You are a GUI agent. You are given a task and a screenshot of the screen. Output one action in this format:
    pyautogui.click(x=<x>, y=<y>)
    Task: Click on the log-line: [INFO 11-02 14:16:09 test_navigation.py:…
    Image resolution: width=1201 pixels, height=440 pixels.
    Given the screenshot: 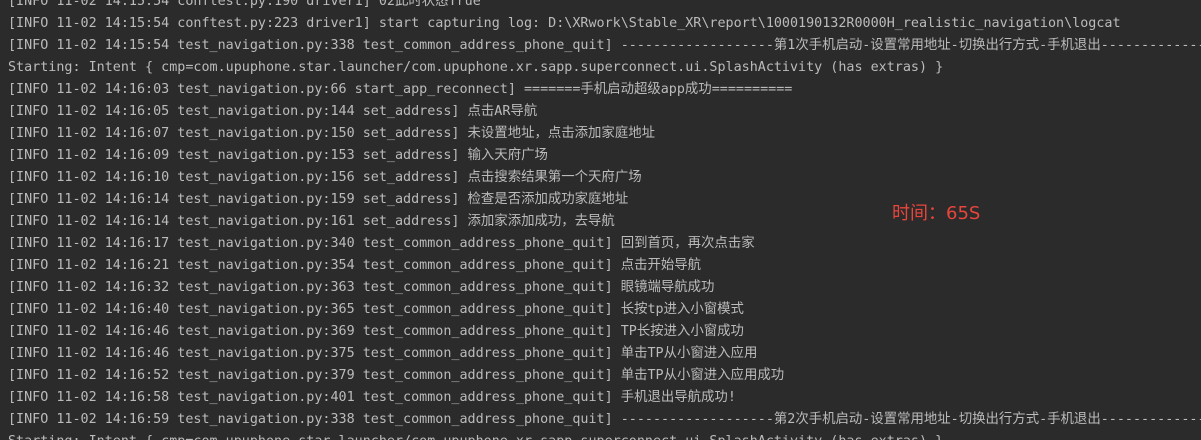 What is the action you would take?
    pyautogui.click(x=278, y=155)
    